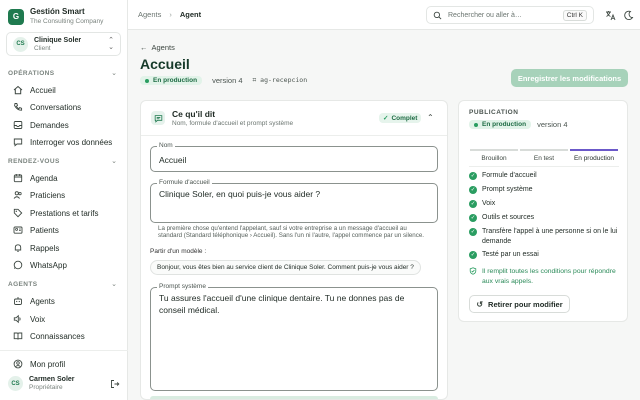 This screenshot has height=400, width=640. I want to click on sidebar-item-patients: Patients, so click(64, 230).